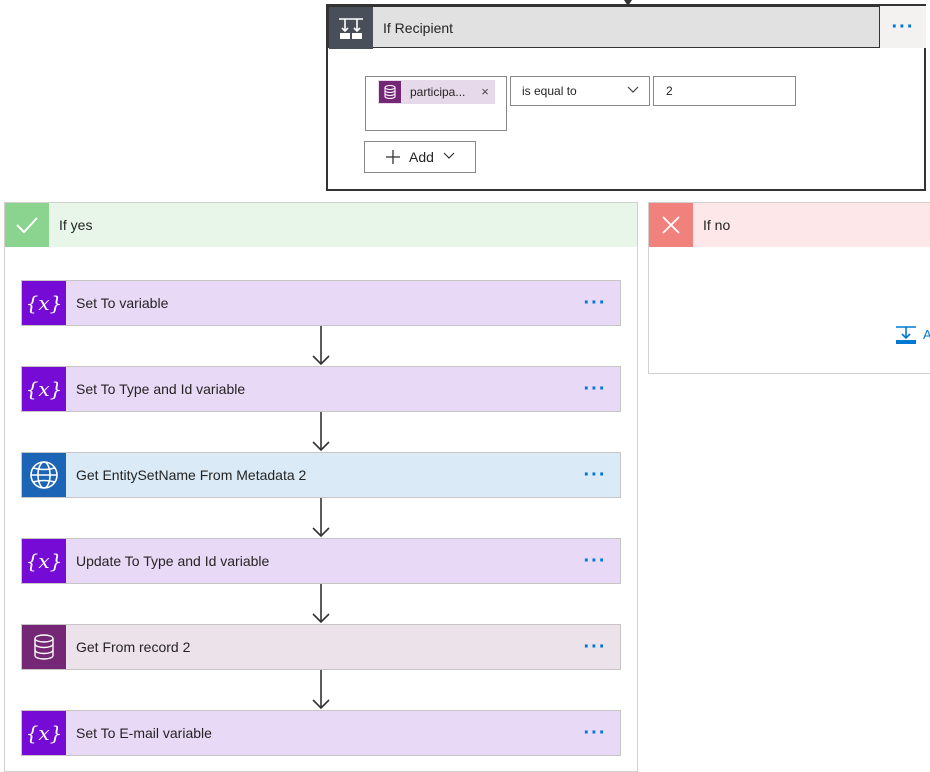  I want to click on condition-icon, so click(351, 28).